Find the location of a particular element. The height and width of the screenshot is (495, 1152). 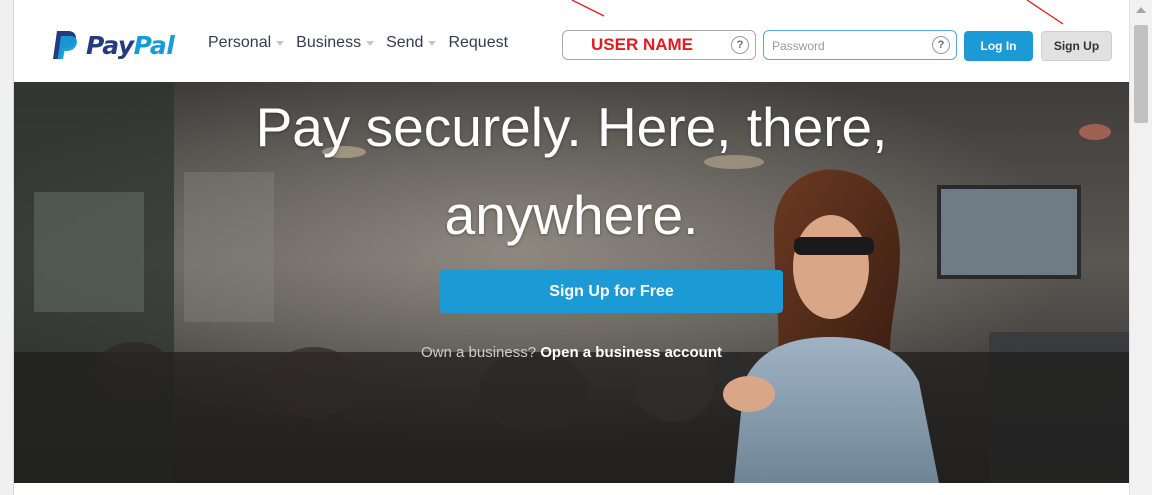

page-left-edge is located at coordinates (7, 247).